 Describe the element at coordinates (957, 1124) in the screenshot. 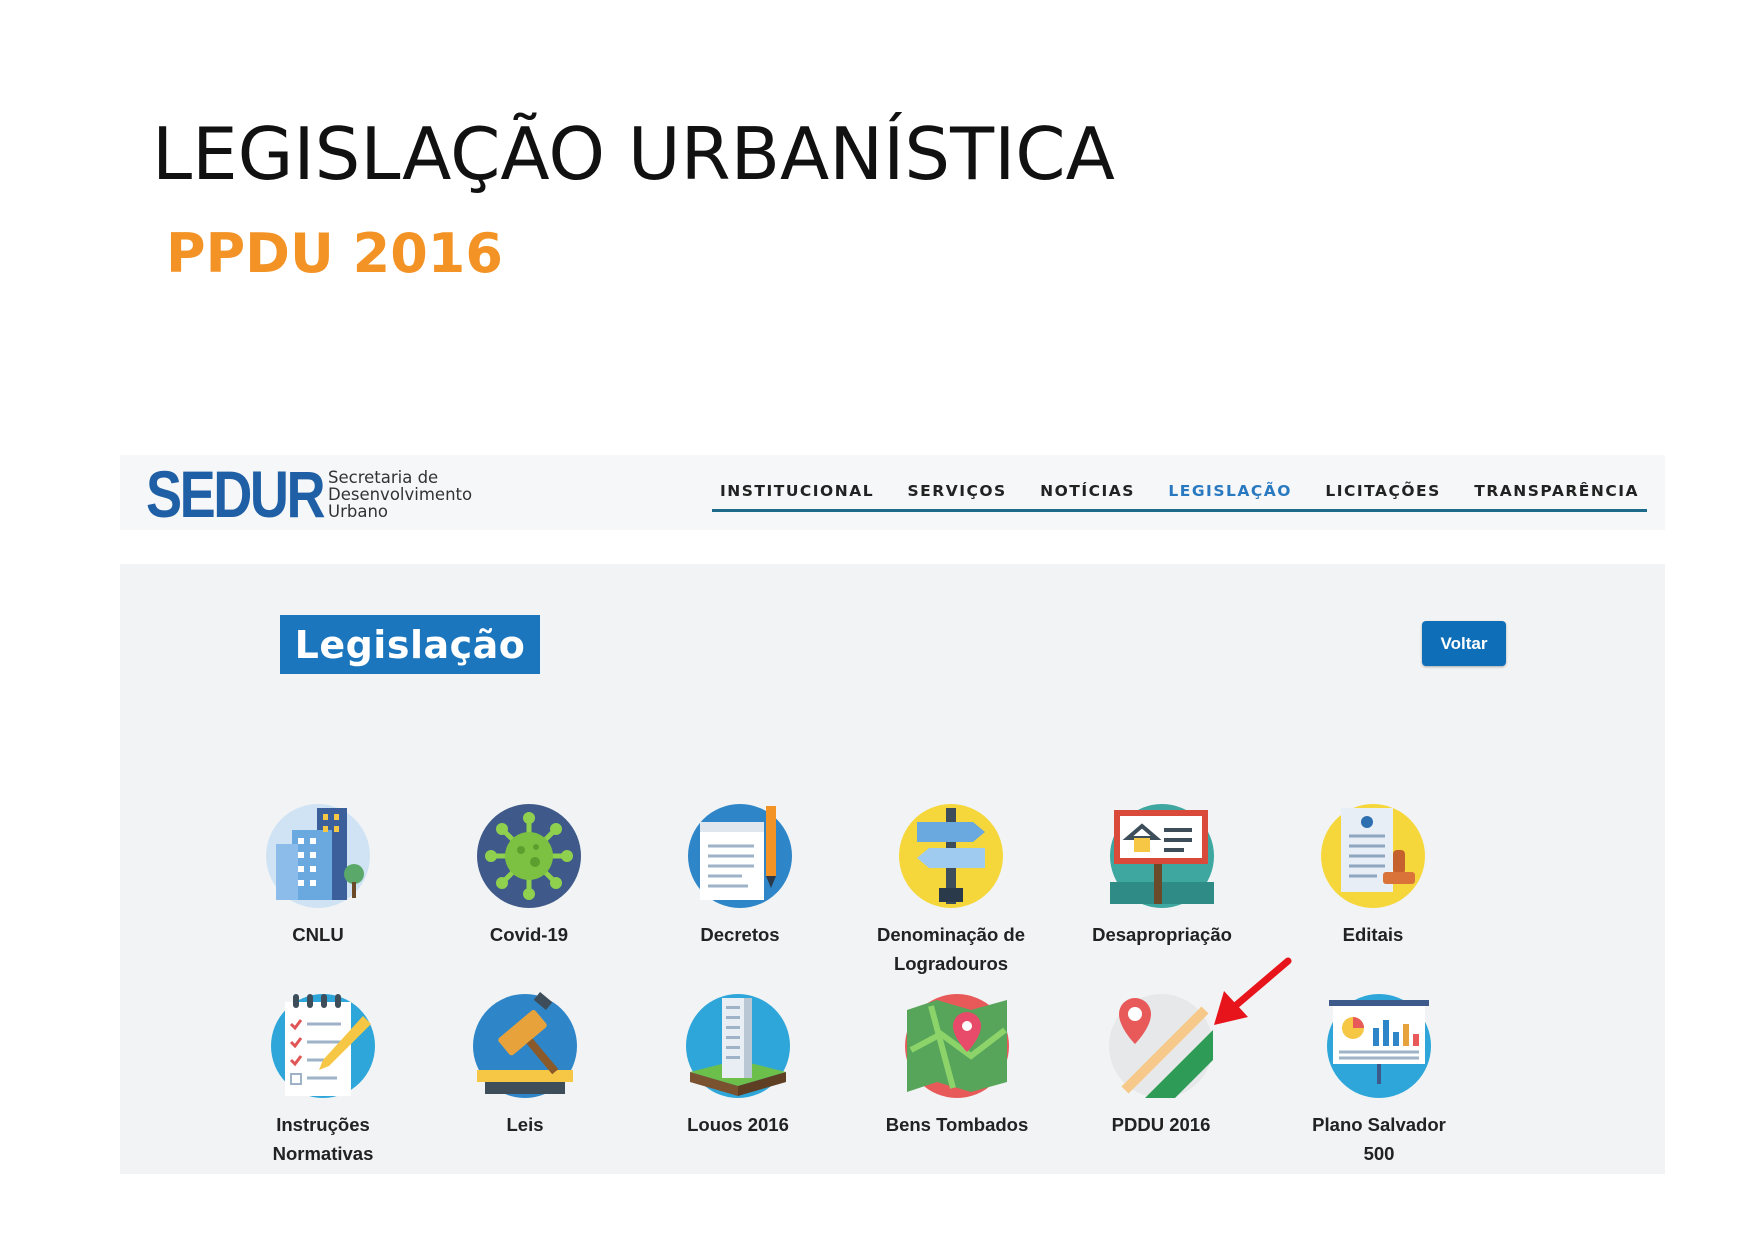

I see `tile-label: Bens Tombados` at that location.